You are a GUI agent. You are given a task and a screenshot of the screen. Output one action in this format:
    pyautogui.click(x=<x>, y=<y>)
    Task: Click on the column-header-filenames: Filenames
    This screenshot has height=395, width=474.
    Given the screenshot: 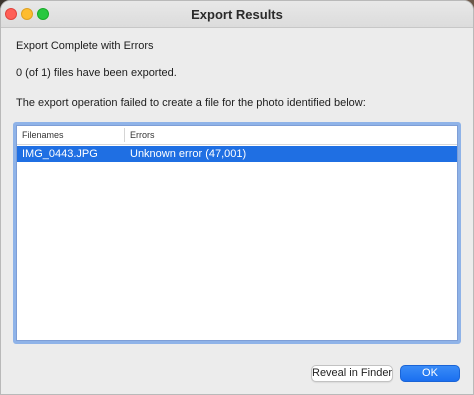 What is the action you would take?
    pyautogui.click(x=43, y=135)
    